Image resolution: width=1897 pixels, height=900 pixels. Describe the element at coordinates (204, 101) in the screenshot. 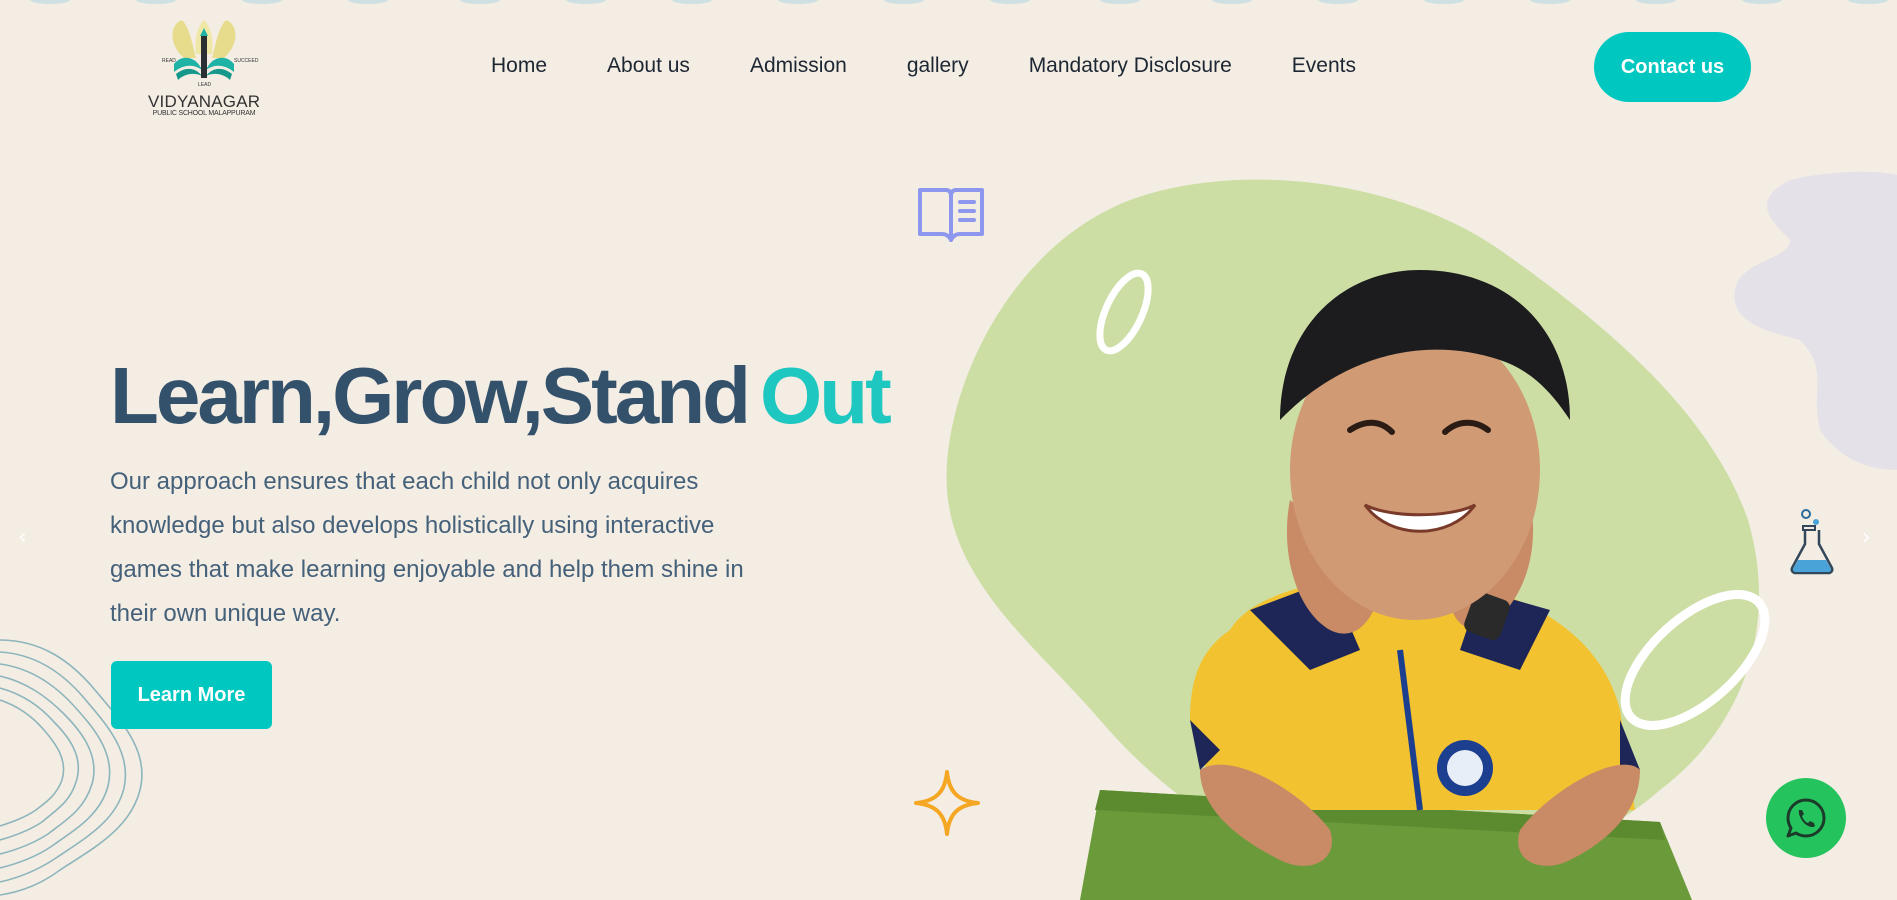

I see `logo-name: VIDYANAGAR` at that location.